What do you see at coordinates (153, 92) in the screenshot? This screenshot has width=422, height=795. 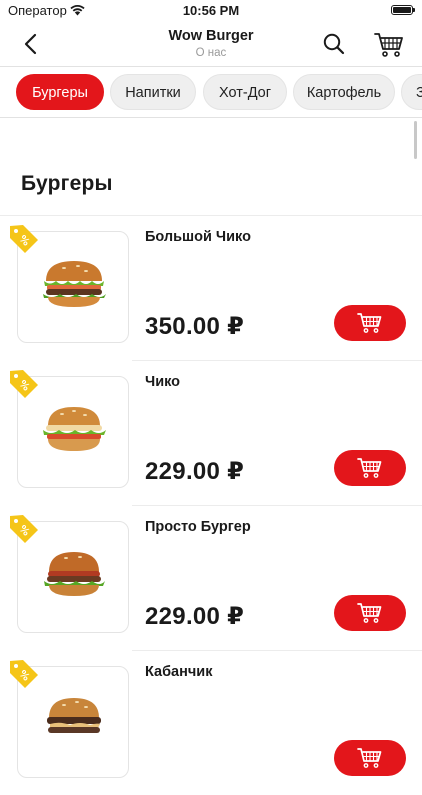 I see `tab-drinks: Напитки` at bounding box center [153, 92].